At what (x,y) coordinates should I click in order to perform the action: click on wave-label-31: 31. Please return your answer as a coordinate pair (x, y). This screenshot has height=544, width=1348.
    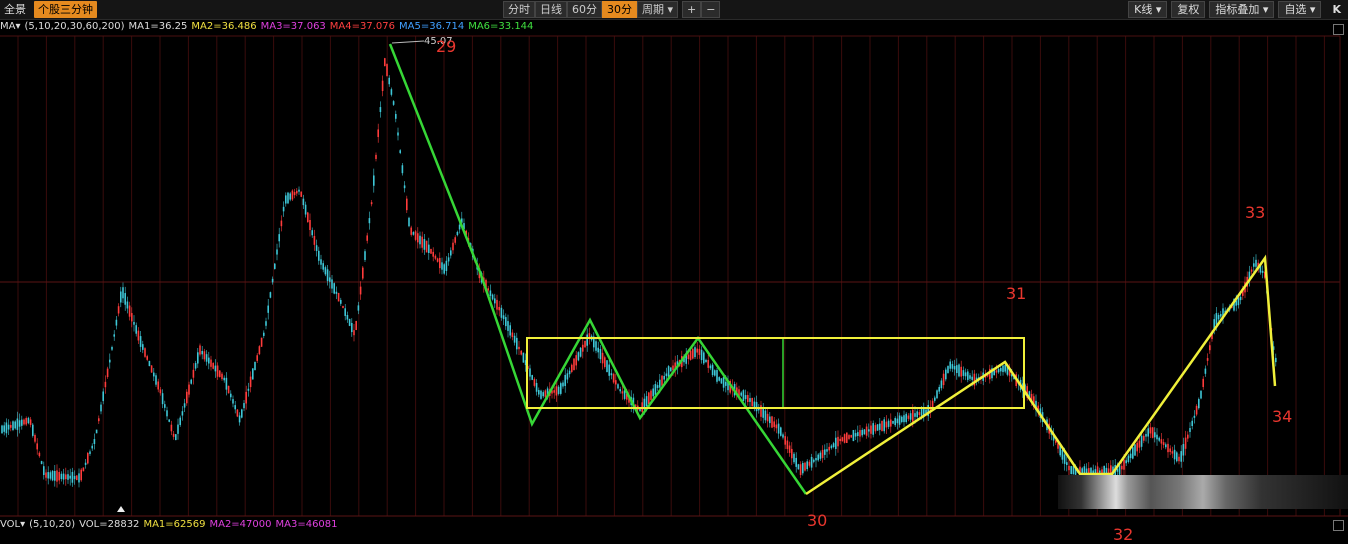
    Looking at the image, I should click on (1016, 293).